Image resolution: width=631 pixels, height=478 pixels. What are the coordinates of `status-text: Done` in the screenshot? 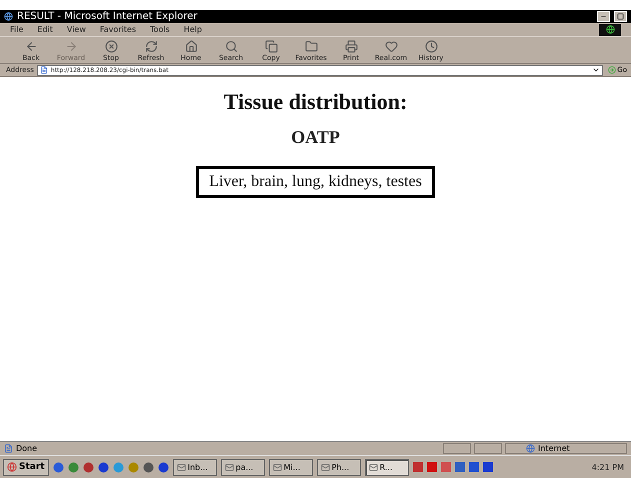 It's located at (27, 448).